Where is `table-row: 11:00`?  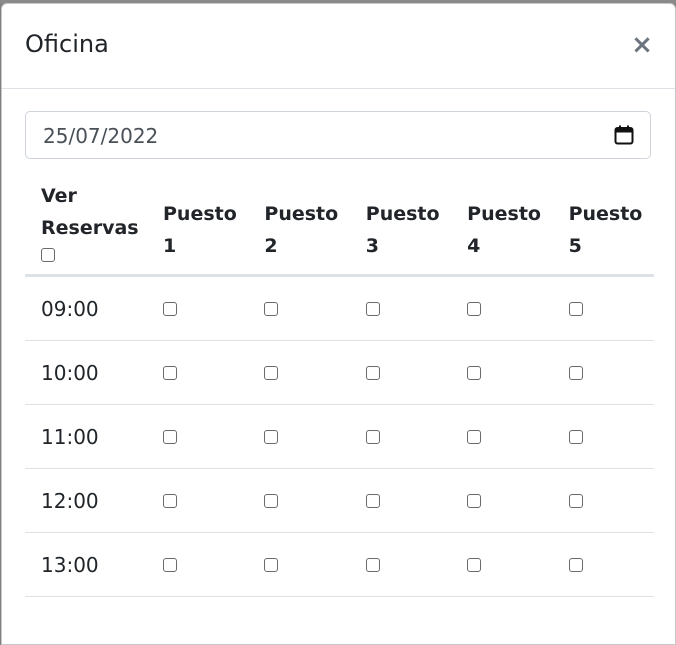
table-row: 11:00 is located at coordinates (339, 436).